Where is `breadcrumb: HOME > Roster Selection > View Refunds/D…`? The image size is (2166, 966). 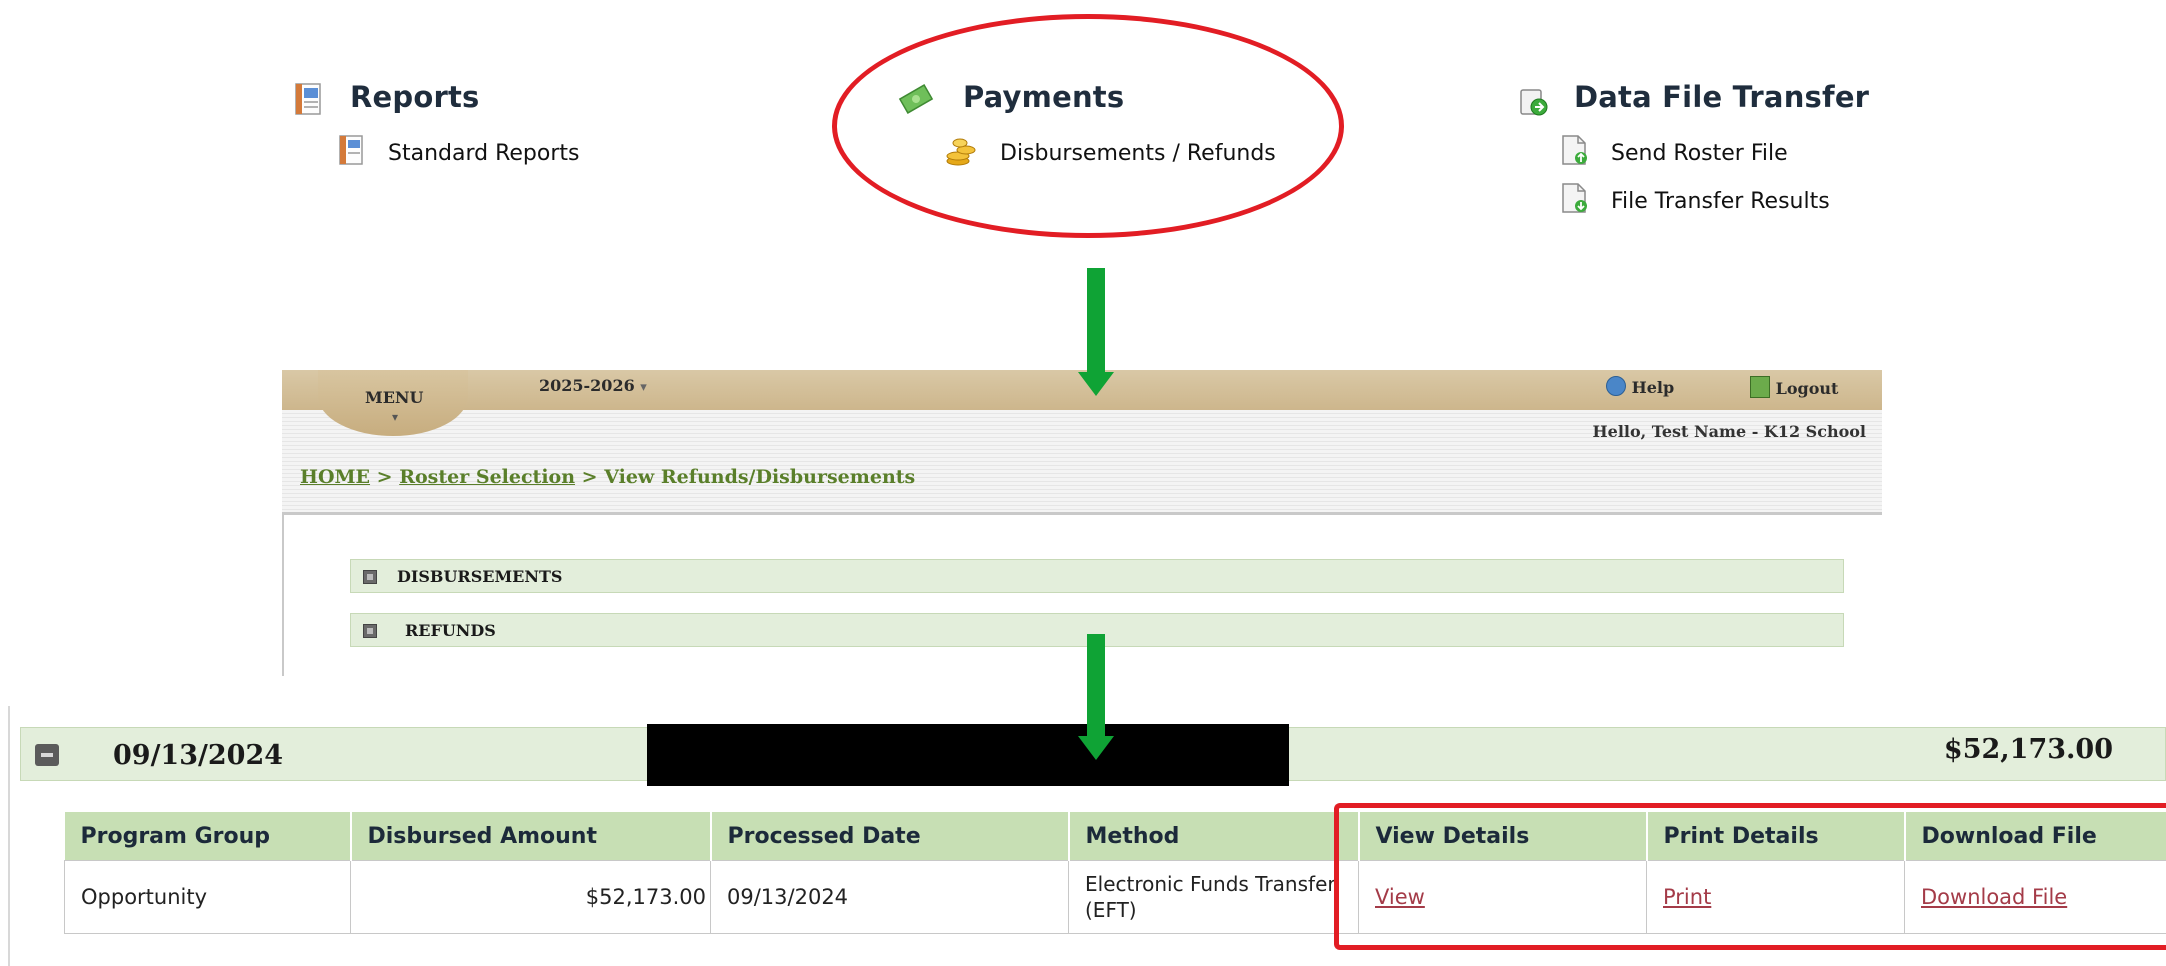 breadcrumb: HOME > Roster Selection > View Refunds/D… is located at coordinates (607, 477).